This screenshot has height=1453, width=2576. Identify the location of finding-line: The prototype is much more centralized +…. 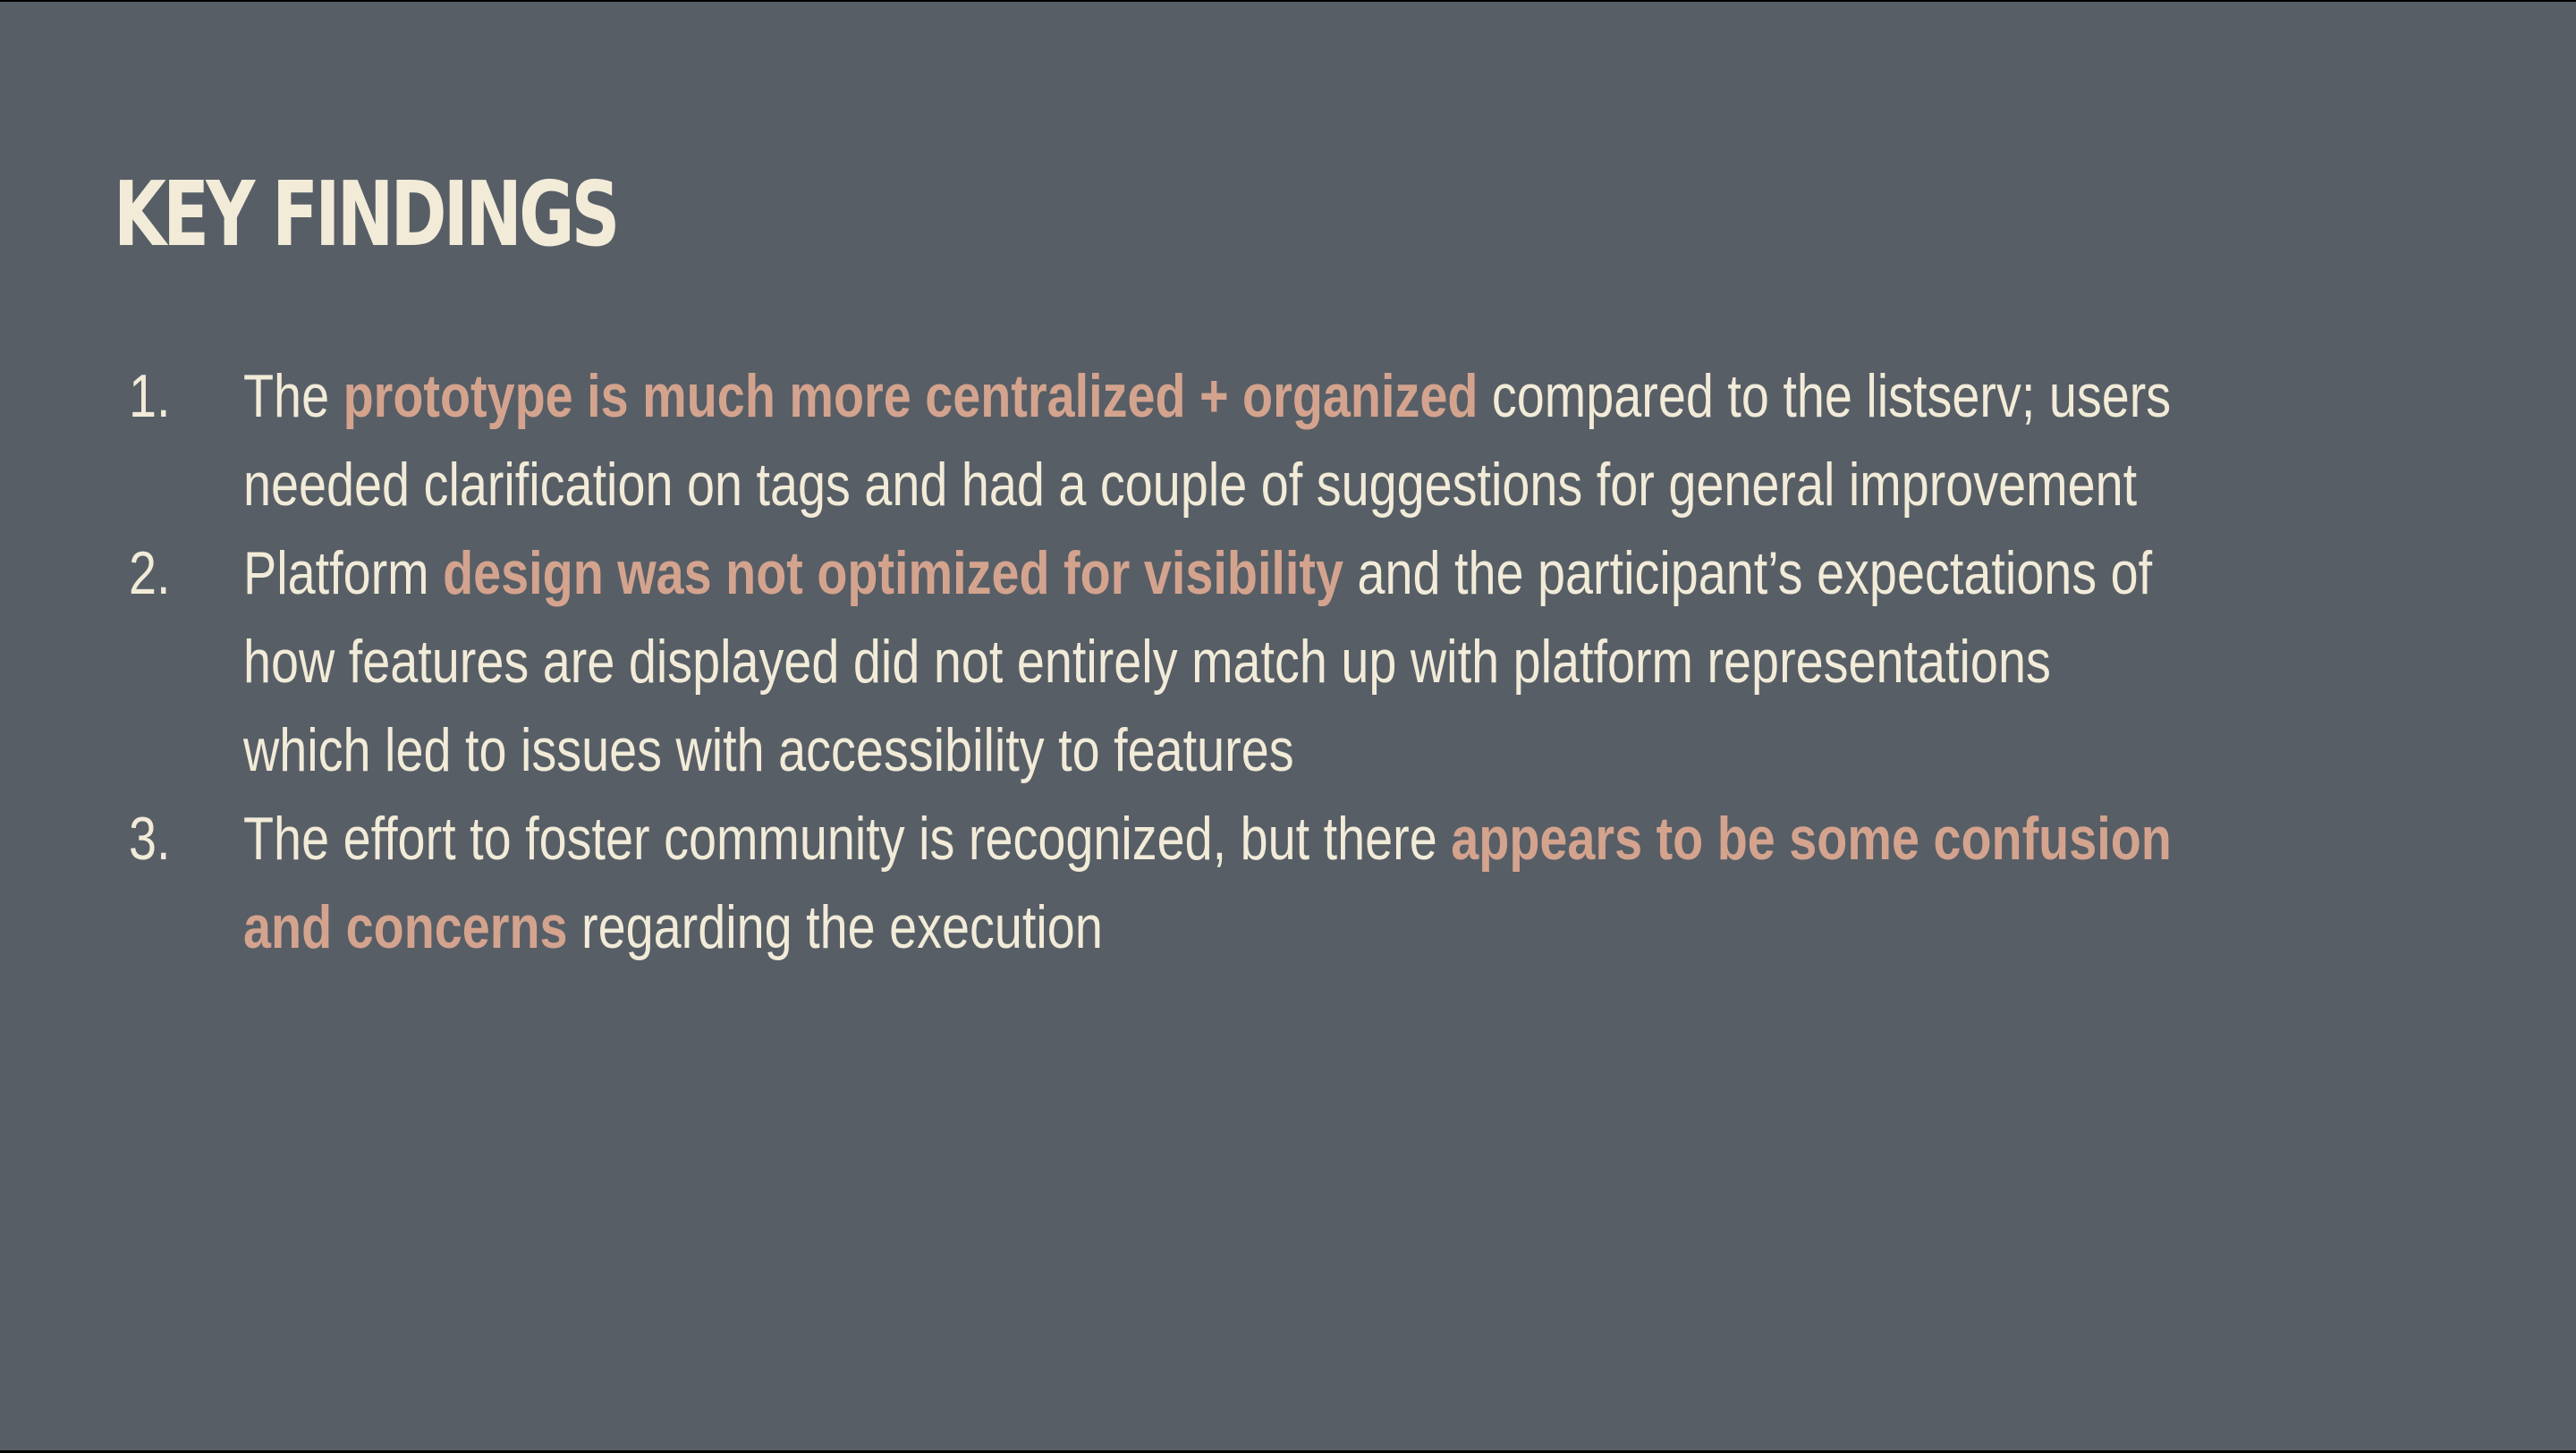
(1207, 397).